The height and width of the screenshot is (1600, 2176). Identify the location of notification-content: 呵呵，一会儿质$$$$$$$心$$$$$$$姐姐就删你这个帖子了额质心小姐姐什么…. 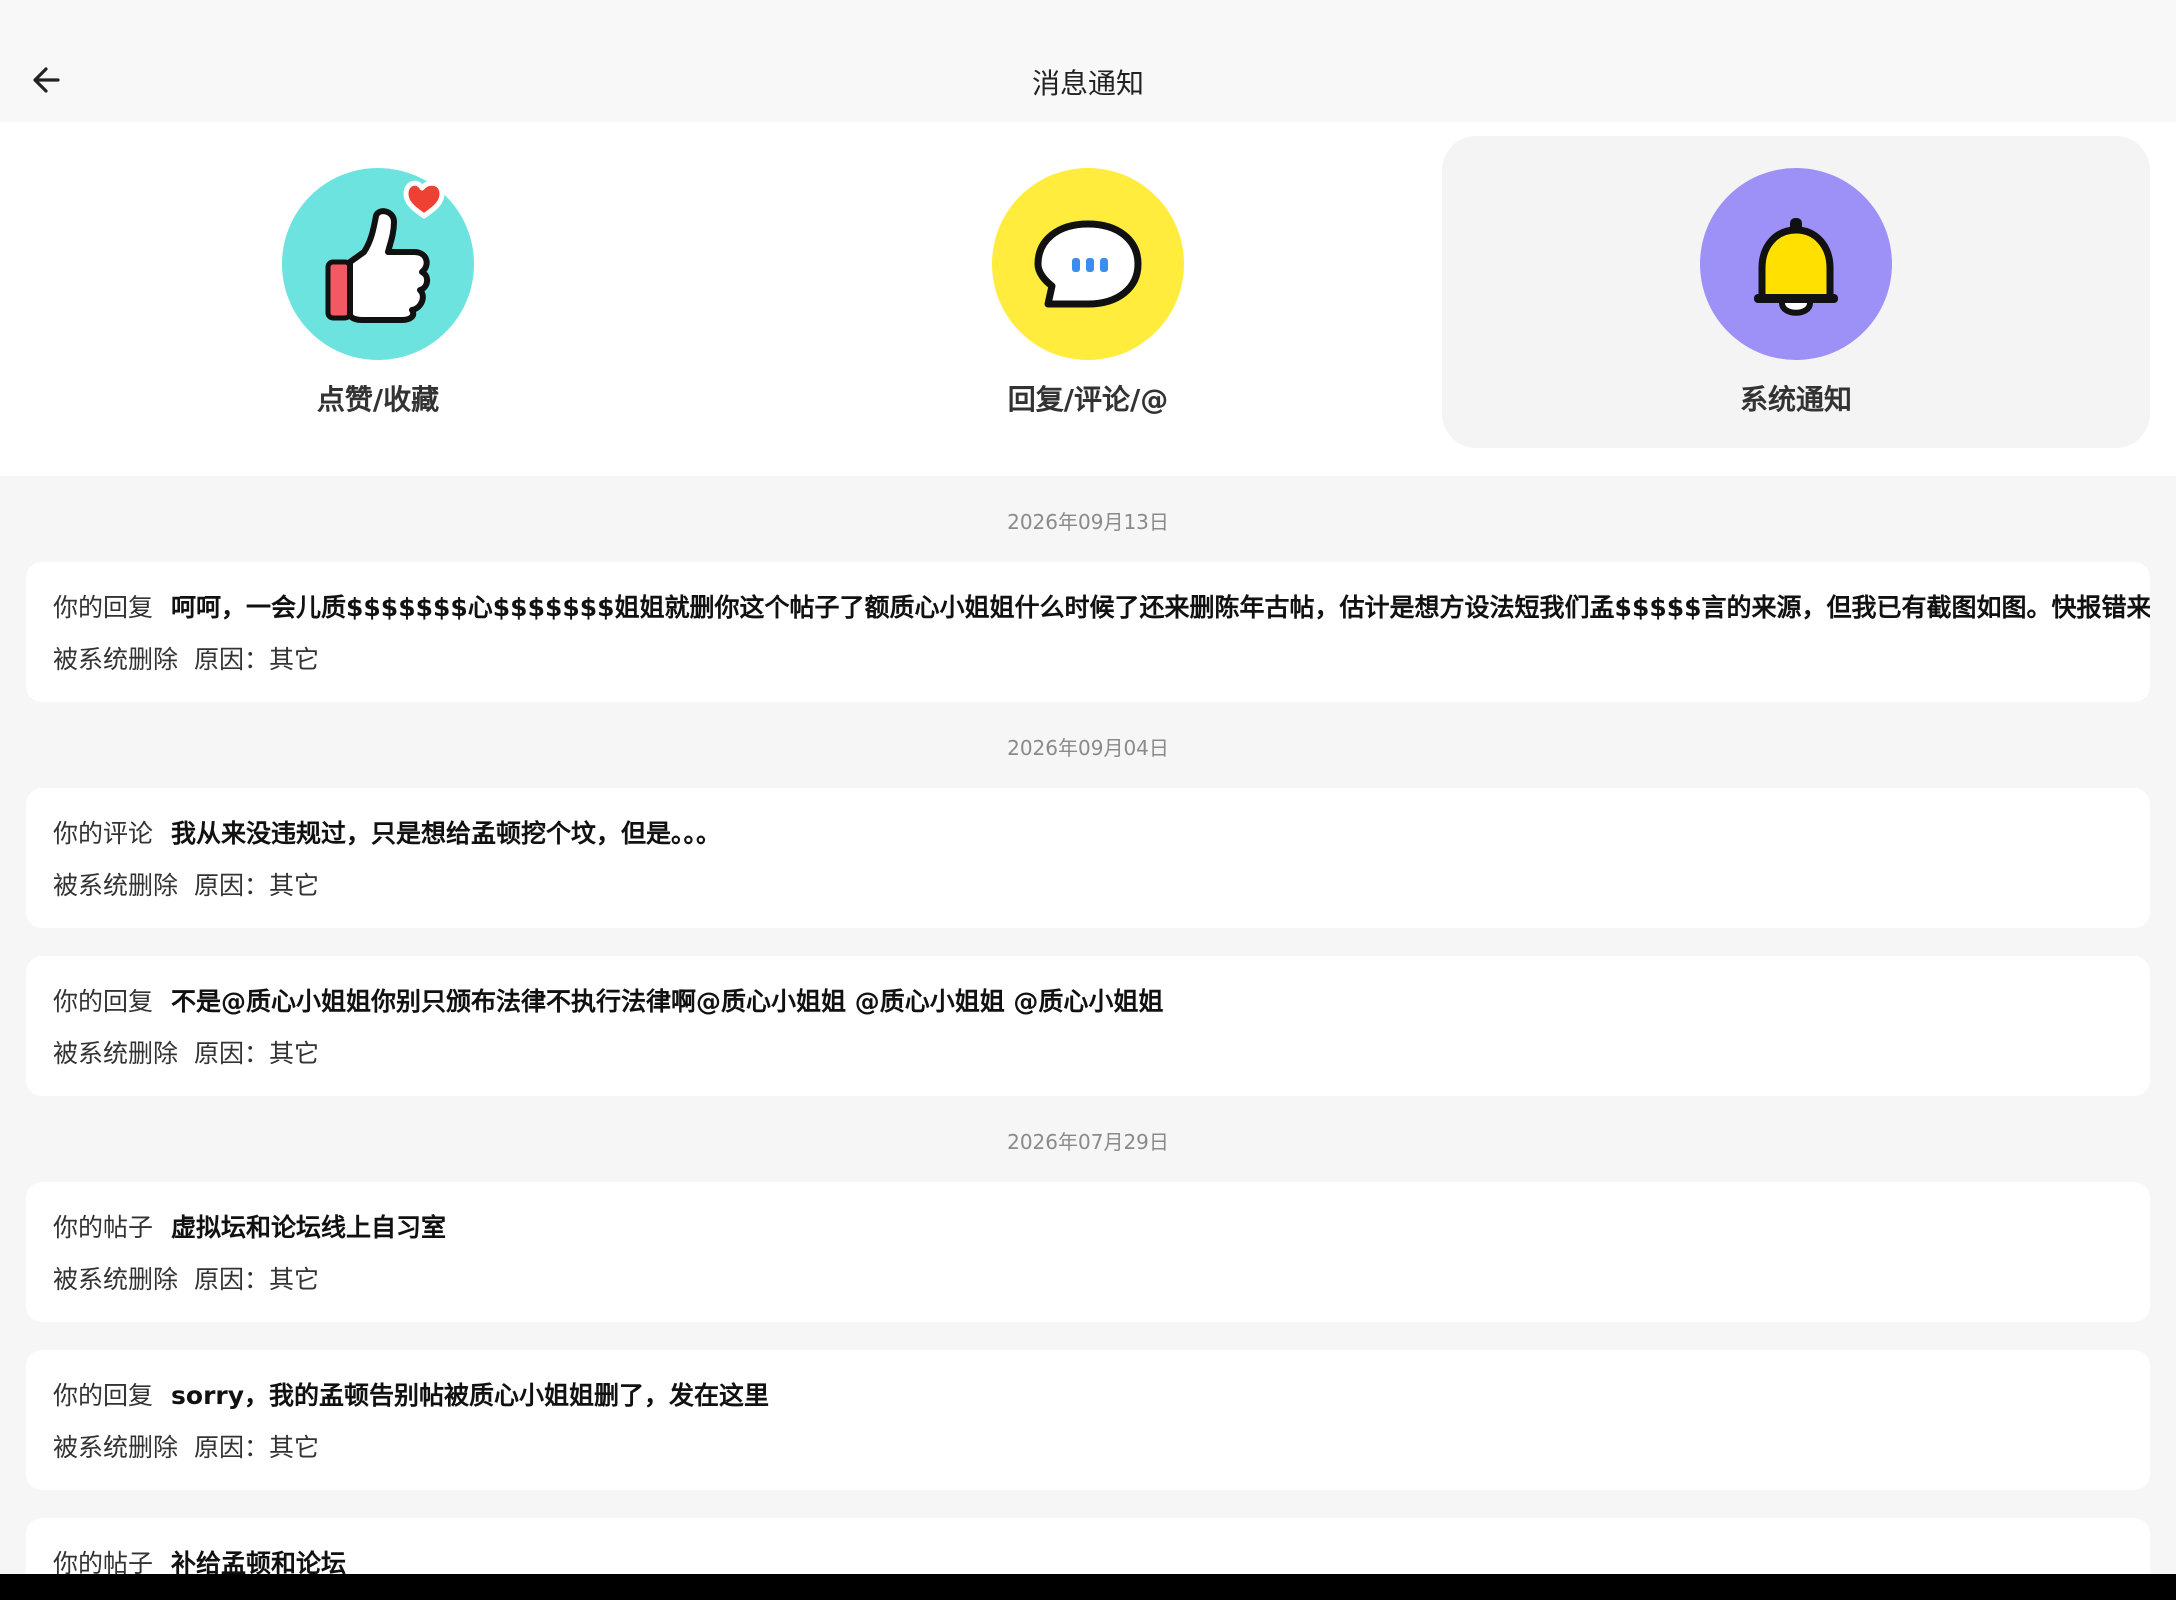
(1160, 607).